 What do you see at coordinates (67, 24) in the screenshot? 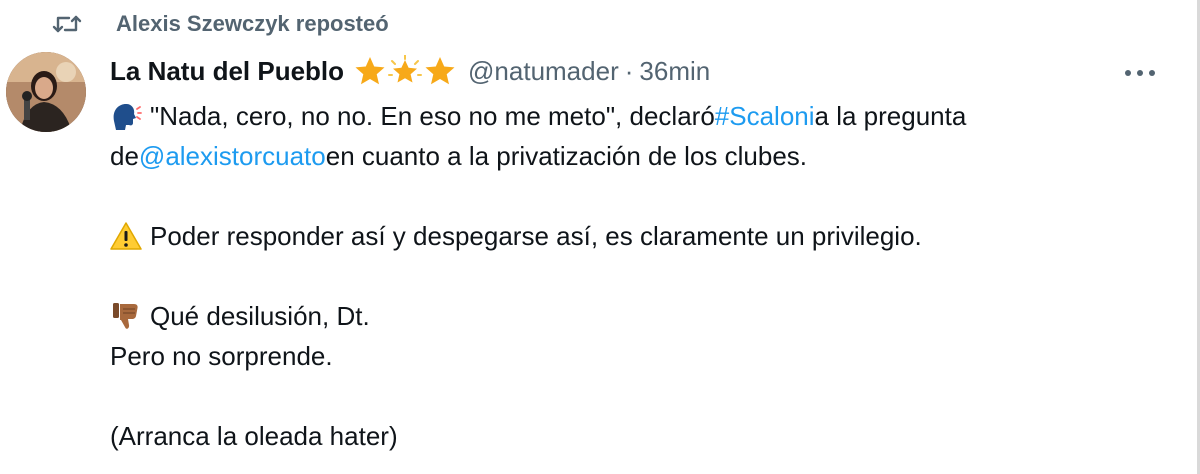
I see `repost-icon` at bounding box center [67, 24].